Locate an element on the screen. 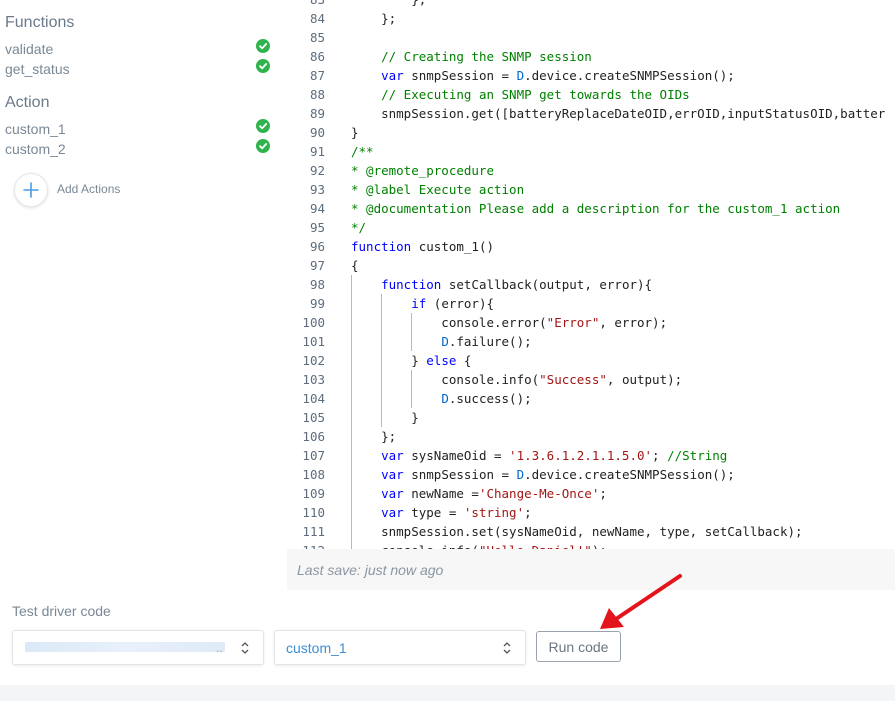 This screenshot has width=895, height=701. code-line: 86 // Creating the SNMP session is located at coordinates (591, 56).